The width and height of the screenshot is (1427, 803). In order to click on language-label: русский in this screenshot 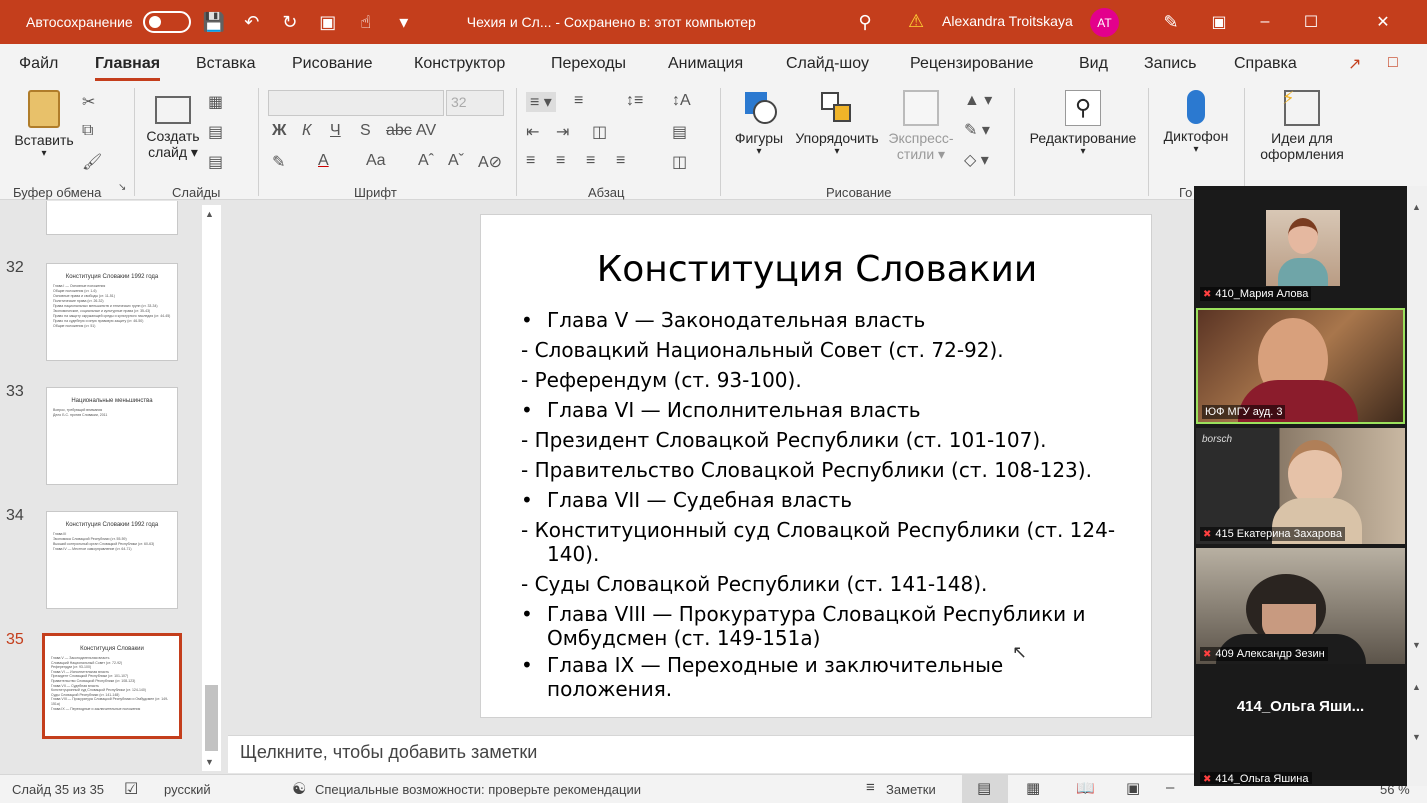, I will do `click(187, 789)`.